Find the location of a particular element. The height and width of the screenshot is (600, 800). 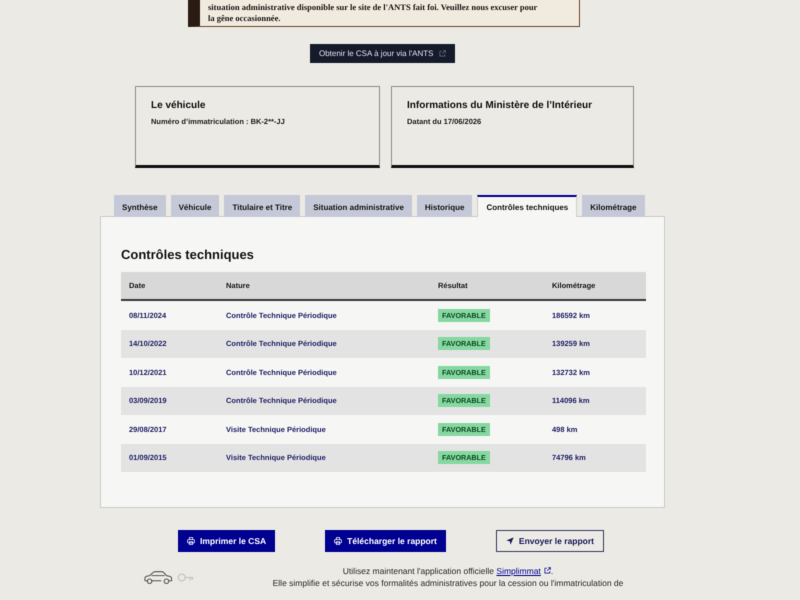

ants-button: Obtenir le CSA à jour via l'ANTS is located at coordinates (383, 53).